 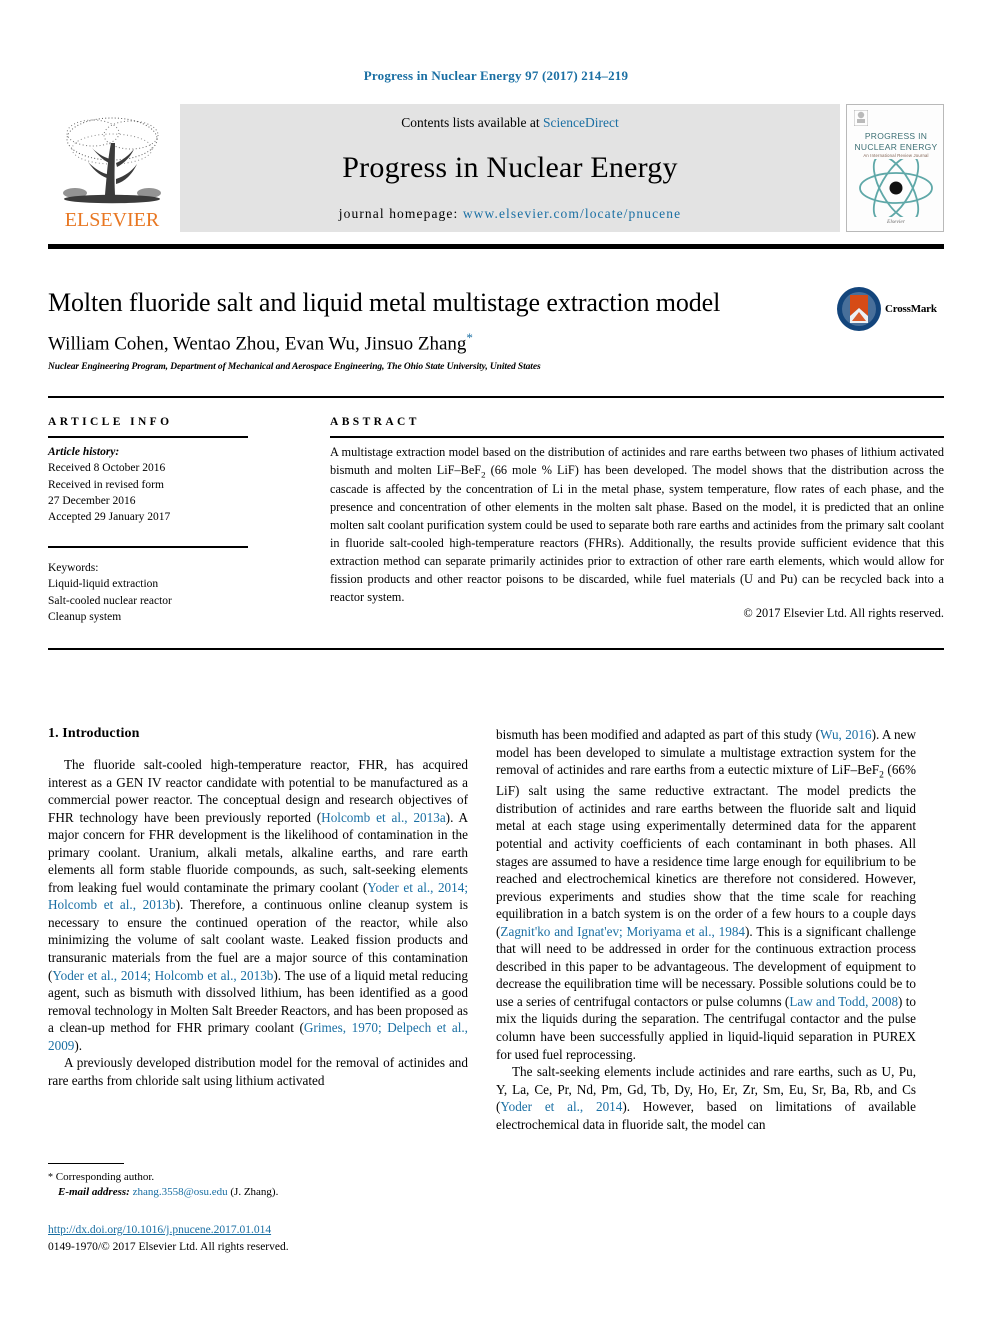 What do you see at coordinates (375, 422) in the screenshot?
I see `abstract-heading: ABSTRACT` at bounding box center [375, 422].